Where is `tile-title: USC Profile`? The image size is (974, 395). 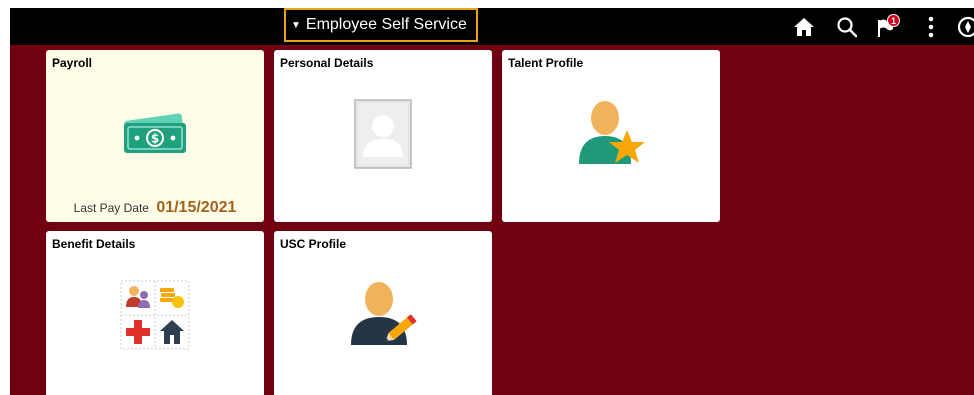 tile-title: USC Profile is located at coordinates (313, 244).